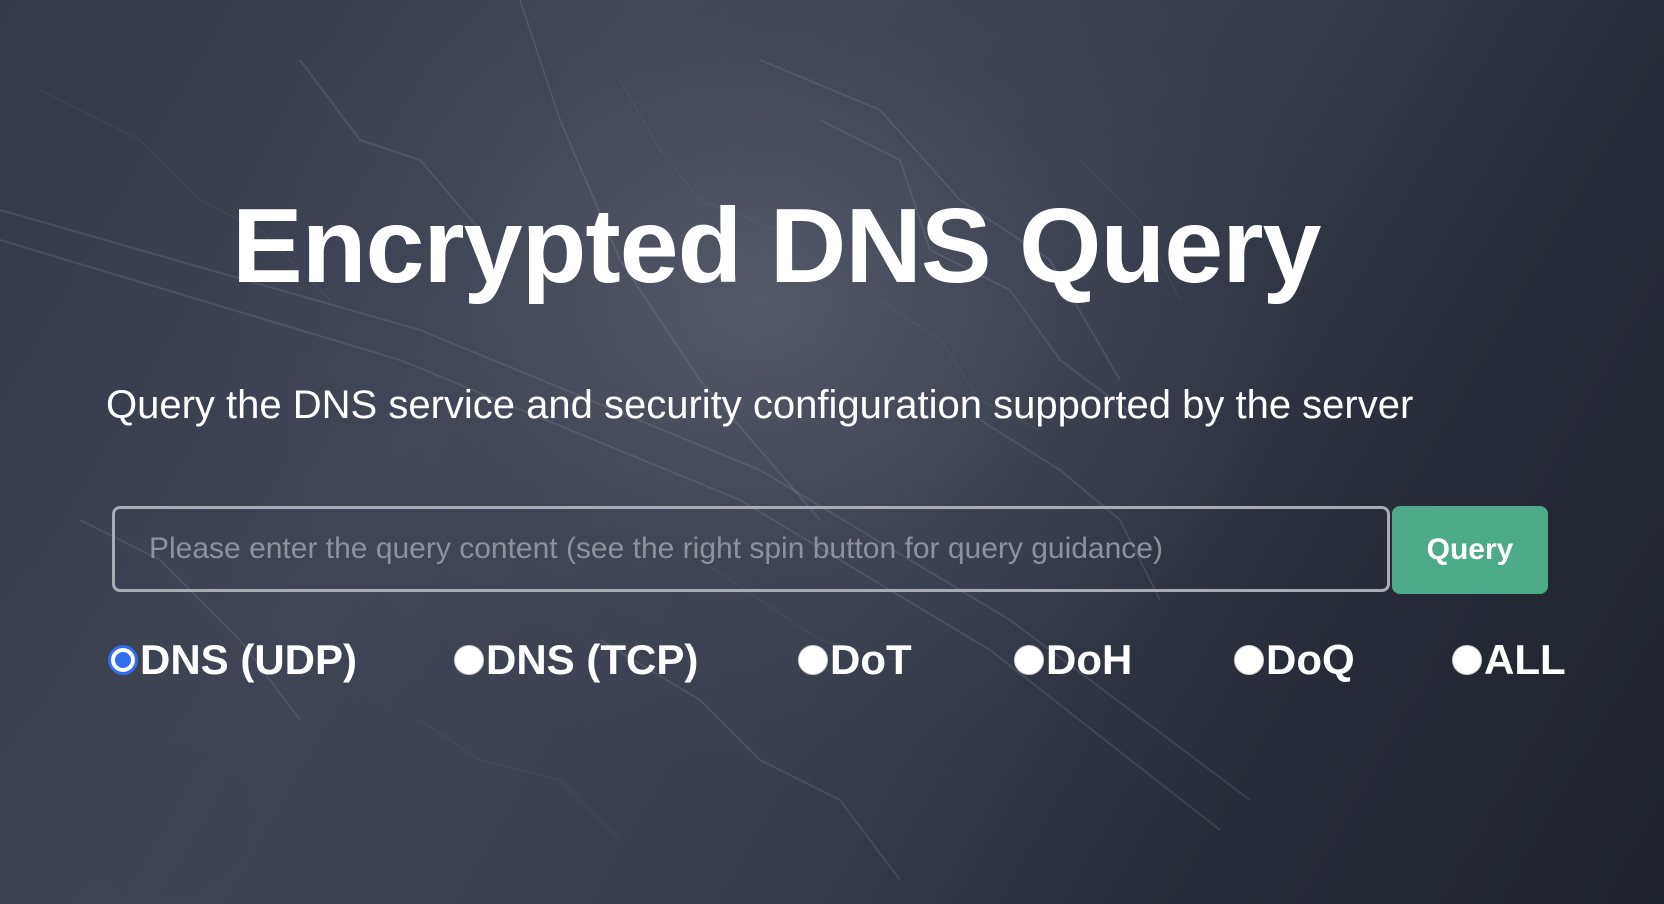 Image resolution: width=1664 pixels, height=904 pixels. Describe the element at coordinates (592, 659) in the screenshot. I see `protocol-option-label: DNS (TCP)` at that location.